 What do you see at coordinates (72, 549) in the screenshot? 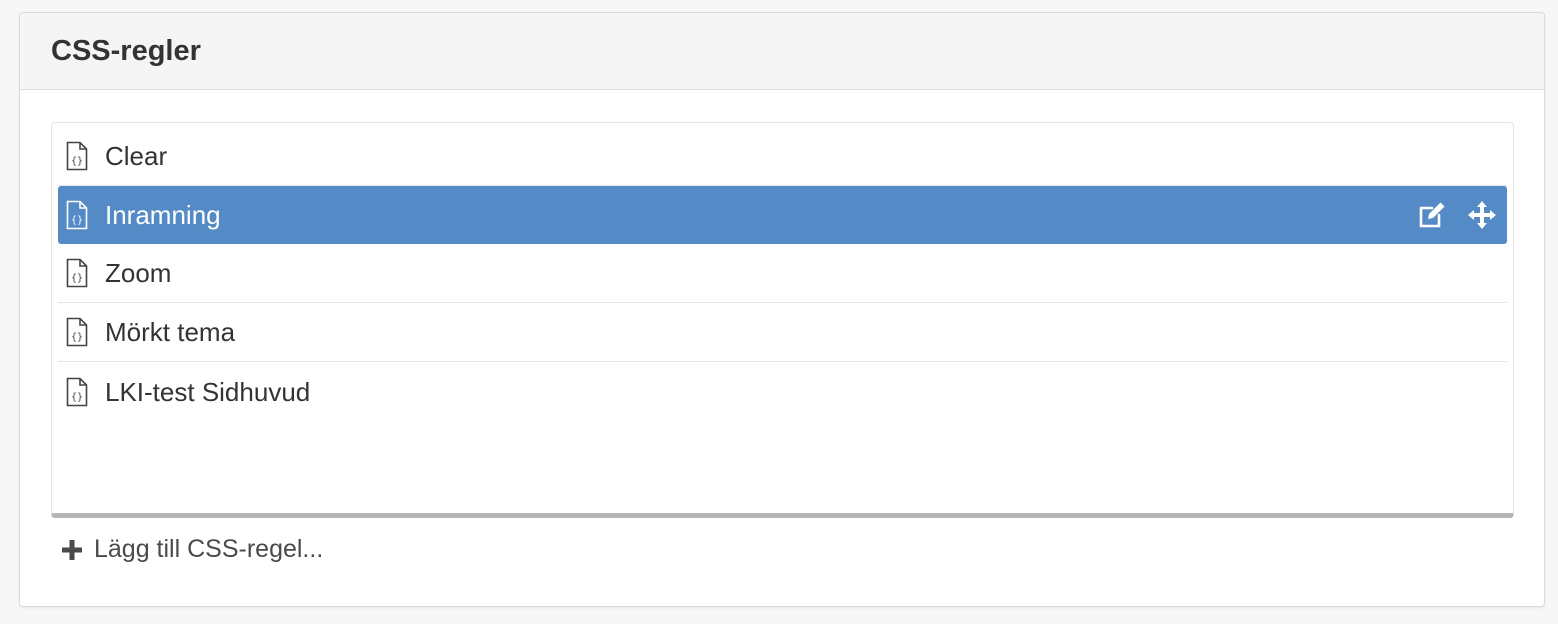
I see `plus-icon` at bounding box center [72, 549].